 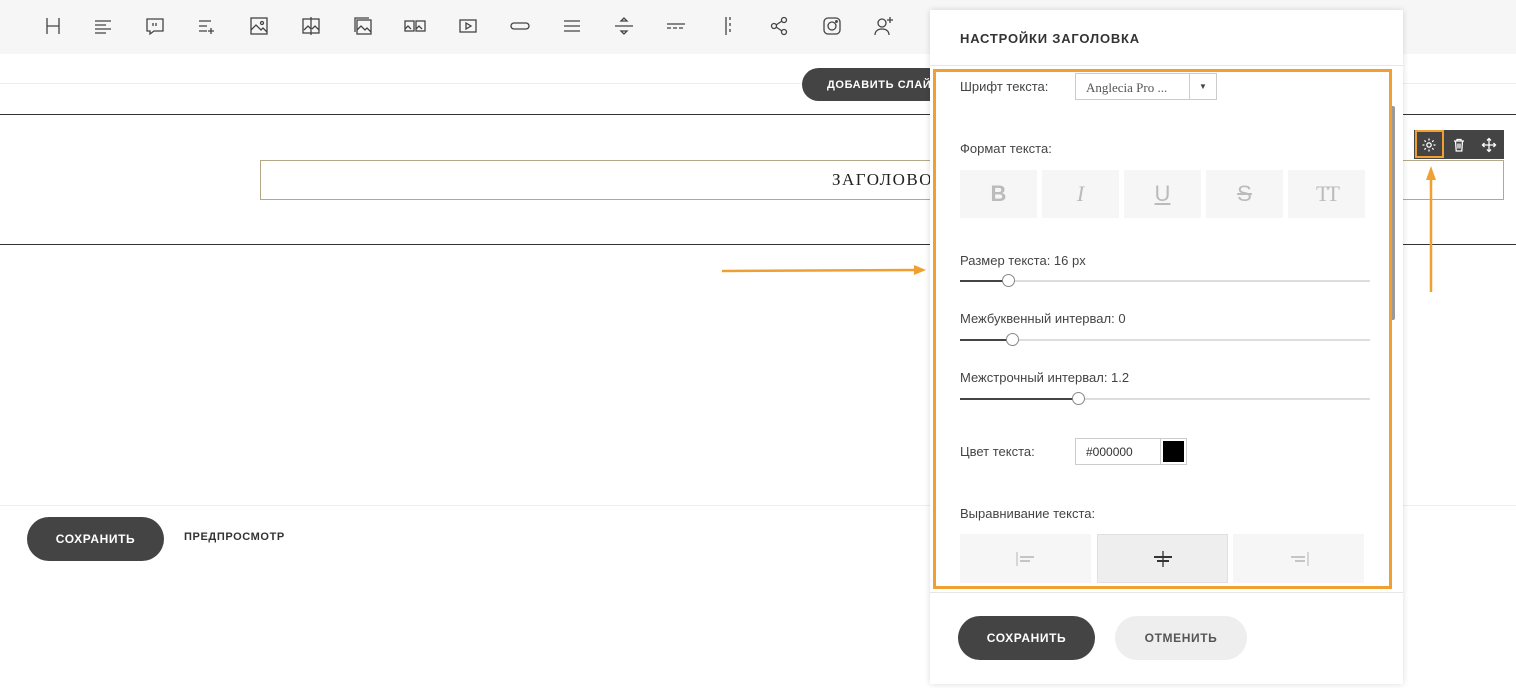 I want to click on image-icon, so click(x=259, y=26).